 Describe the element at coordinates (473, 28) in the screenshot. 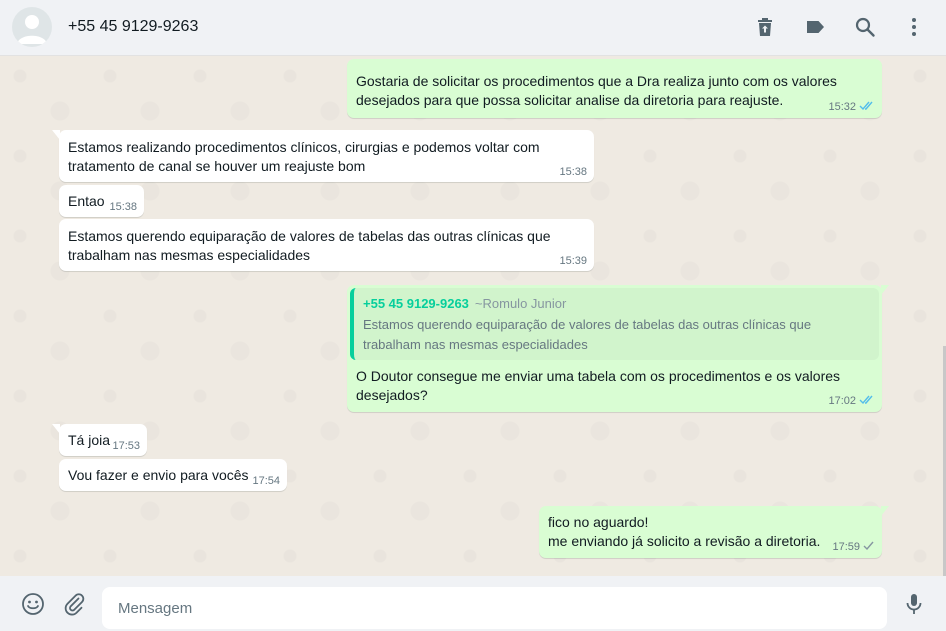

I see `chat-header: +55 45 9129-9263` at that location.